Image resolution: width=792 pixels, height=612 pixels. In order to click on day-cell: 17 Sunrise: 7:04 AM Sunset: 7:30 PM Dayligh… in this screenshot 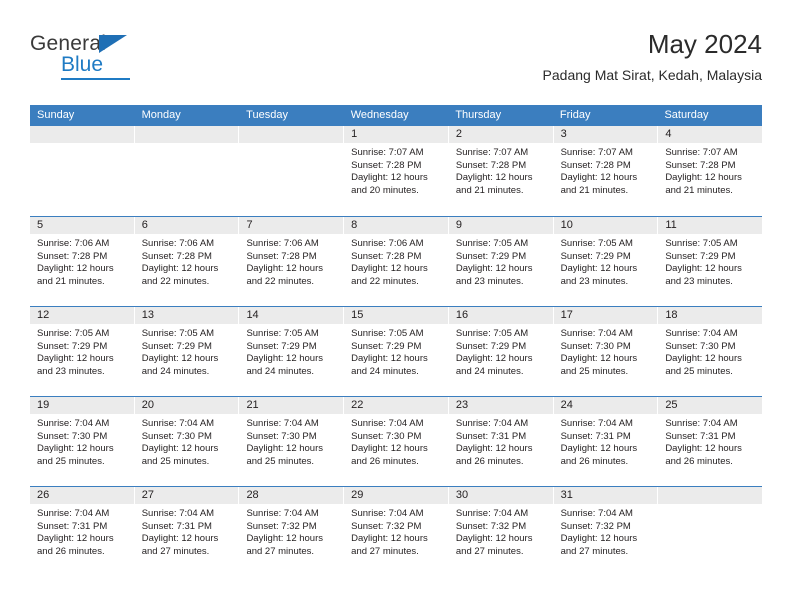, I will do `click(606, 351)`.